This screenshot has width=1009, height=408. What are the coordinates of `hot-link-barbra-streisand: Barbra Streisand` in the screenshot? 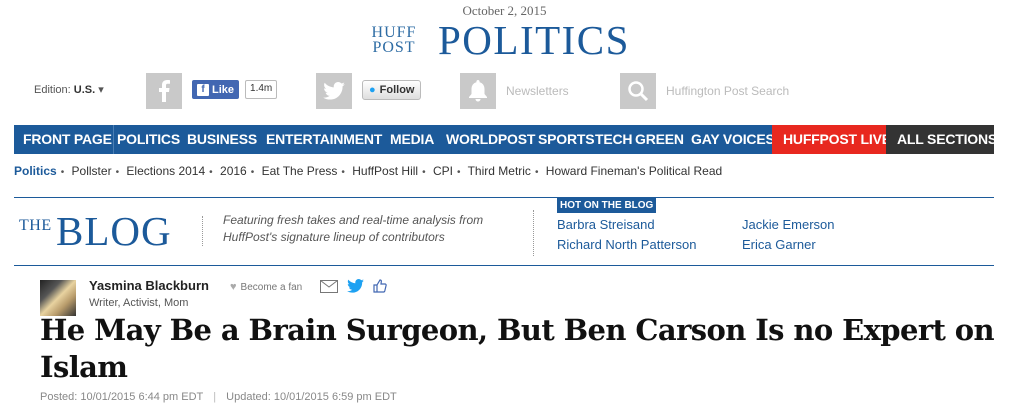 It's located at (606, 224).